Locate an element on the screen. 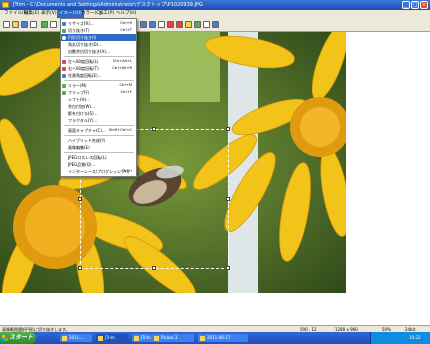  menu-item-mirror: ミラー(M) Ctrl+M is located at coordinates (98, 85).